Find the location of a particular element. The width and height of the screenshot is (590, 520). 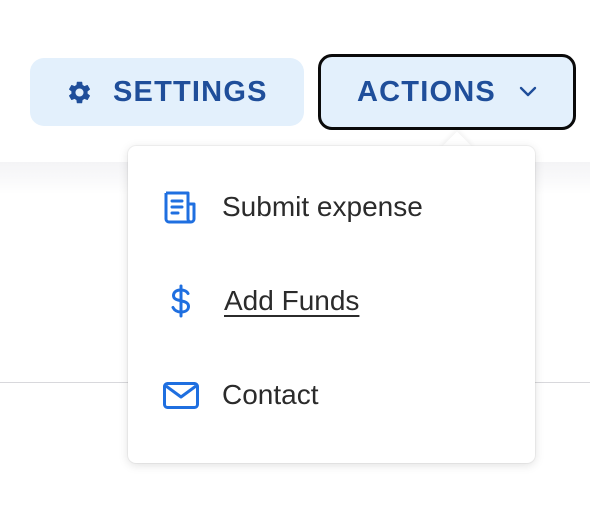

dollar-icon is located at coordinates (181, 301).